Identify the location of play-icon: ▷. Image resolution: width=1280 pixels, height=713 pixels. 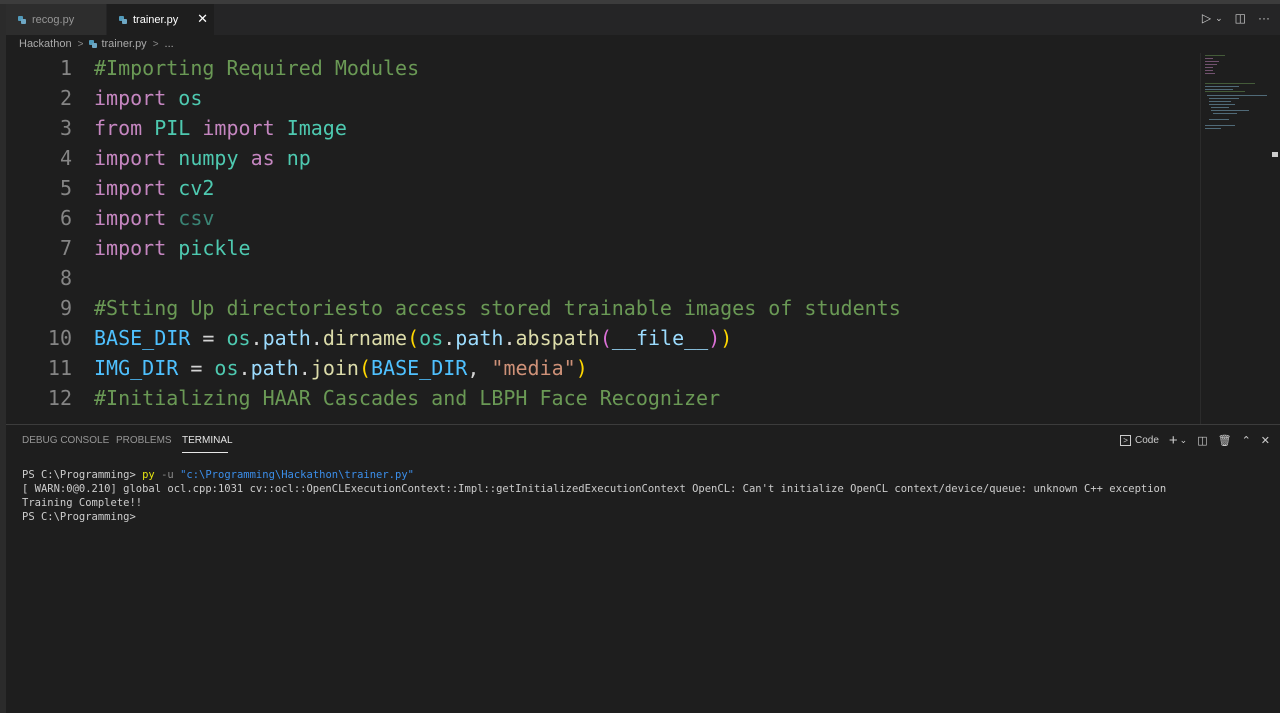
(1206, 18).